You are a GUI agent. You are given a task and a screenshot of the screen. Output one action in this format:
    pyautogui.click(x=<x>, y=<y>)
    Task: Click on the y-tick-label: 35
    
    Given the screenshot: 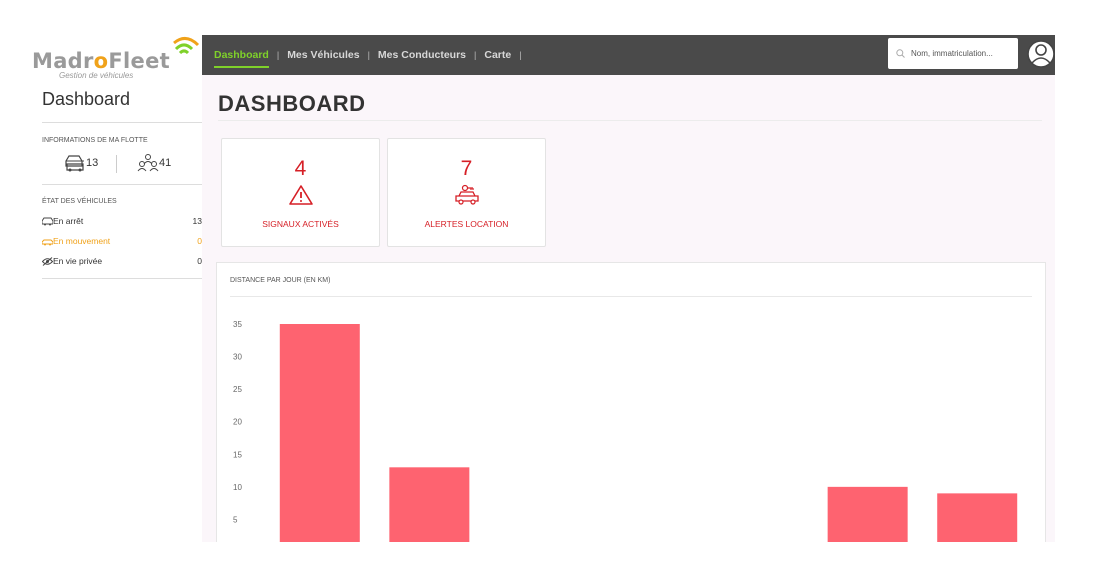 What is the action you would take?
    pyautogui.click(x=237, y=324)
    